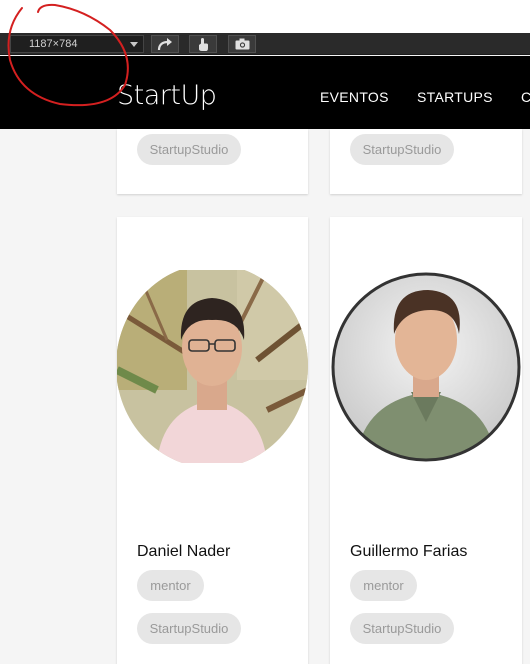 This screenshot has height=664, width=530. Describe the element at coordinates (167, 95) in the screenshot. I see `site-logo: StartUp` at that location.